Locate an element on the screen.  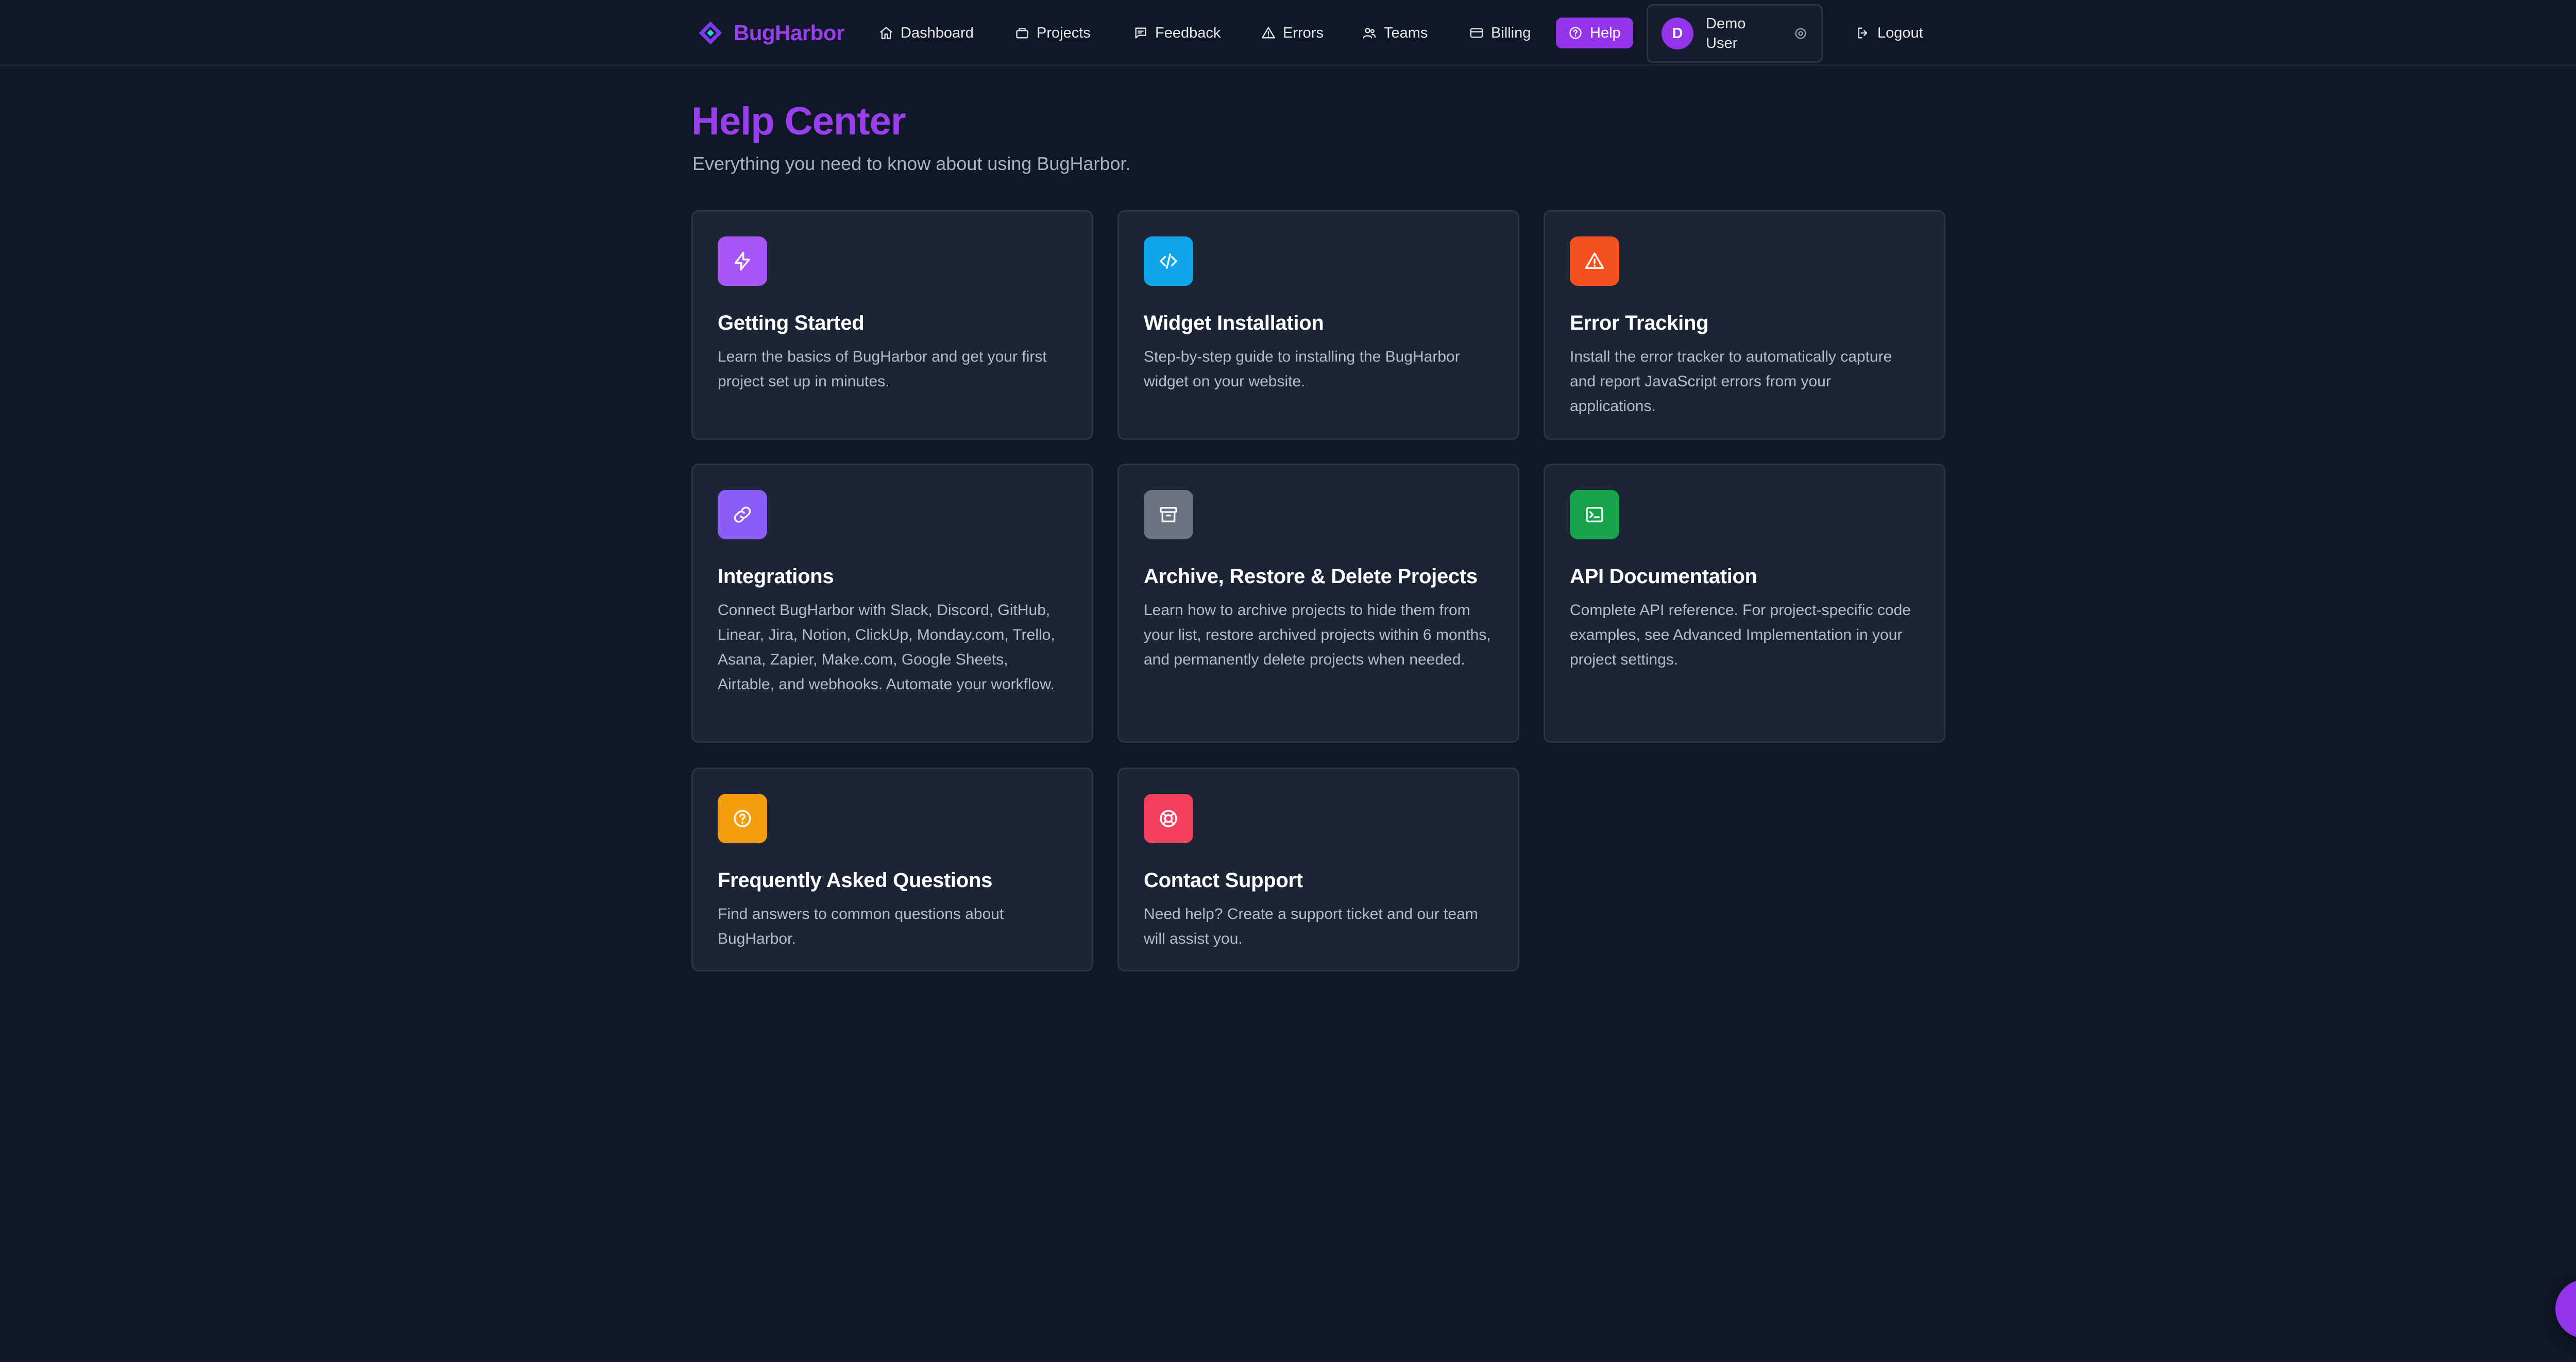
users-icon is located at coordinates (1369, 34).